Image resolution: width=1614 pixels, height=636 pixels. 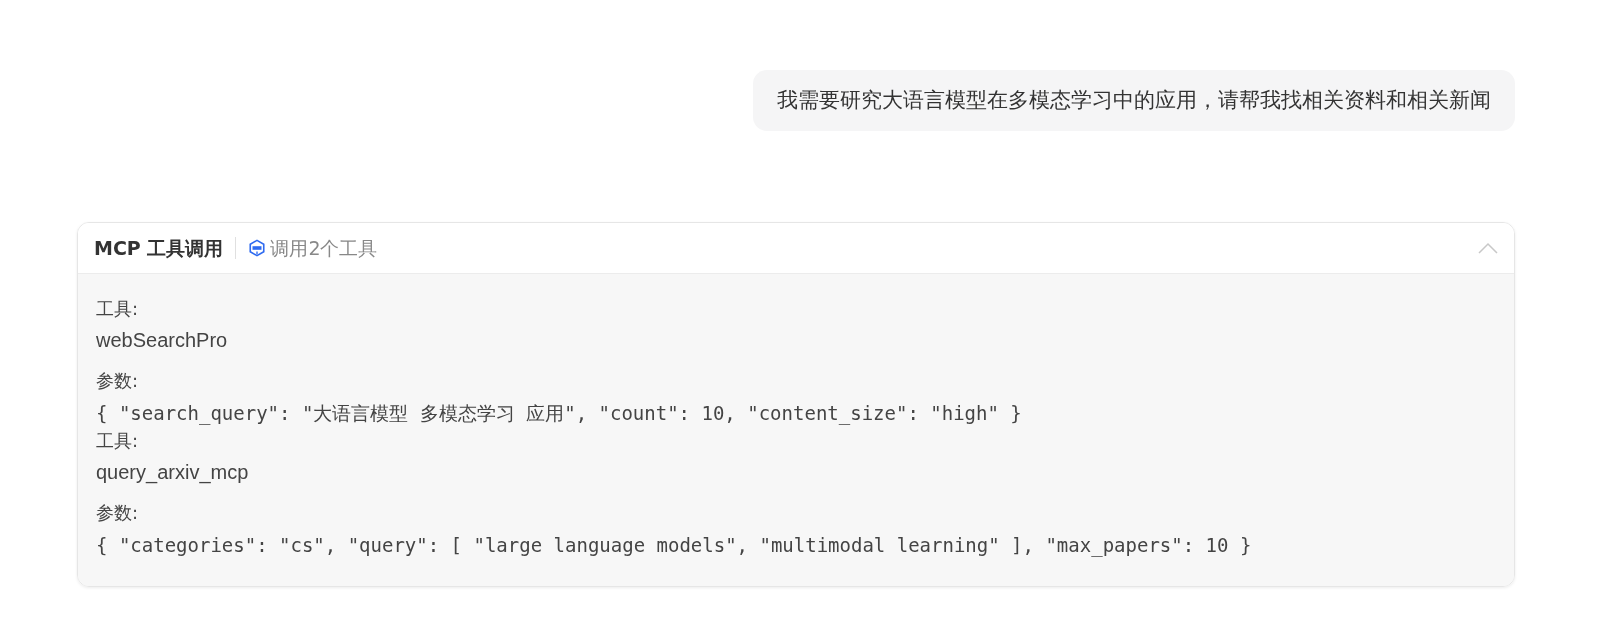 I want to click on chevron-up-icon, so click(x=1488, y=248).